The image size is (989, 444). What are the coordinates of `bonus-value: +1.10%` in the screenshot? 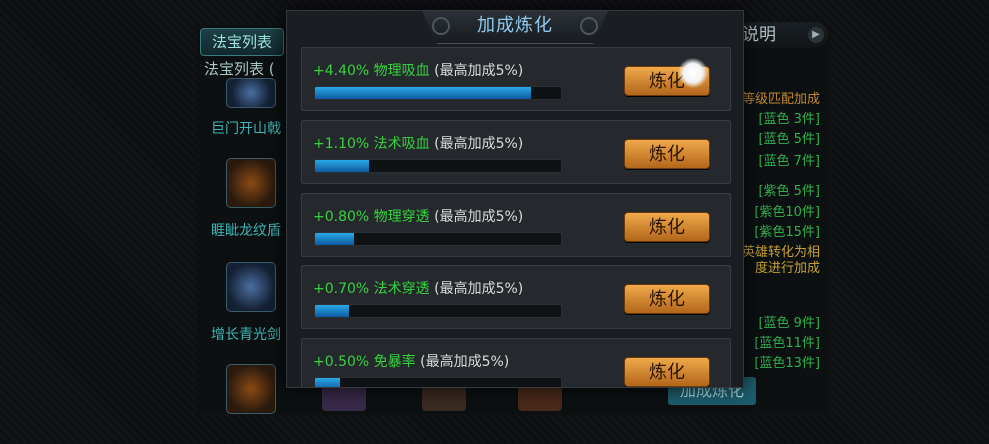 It's located at (341, 144).